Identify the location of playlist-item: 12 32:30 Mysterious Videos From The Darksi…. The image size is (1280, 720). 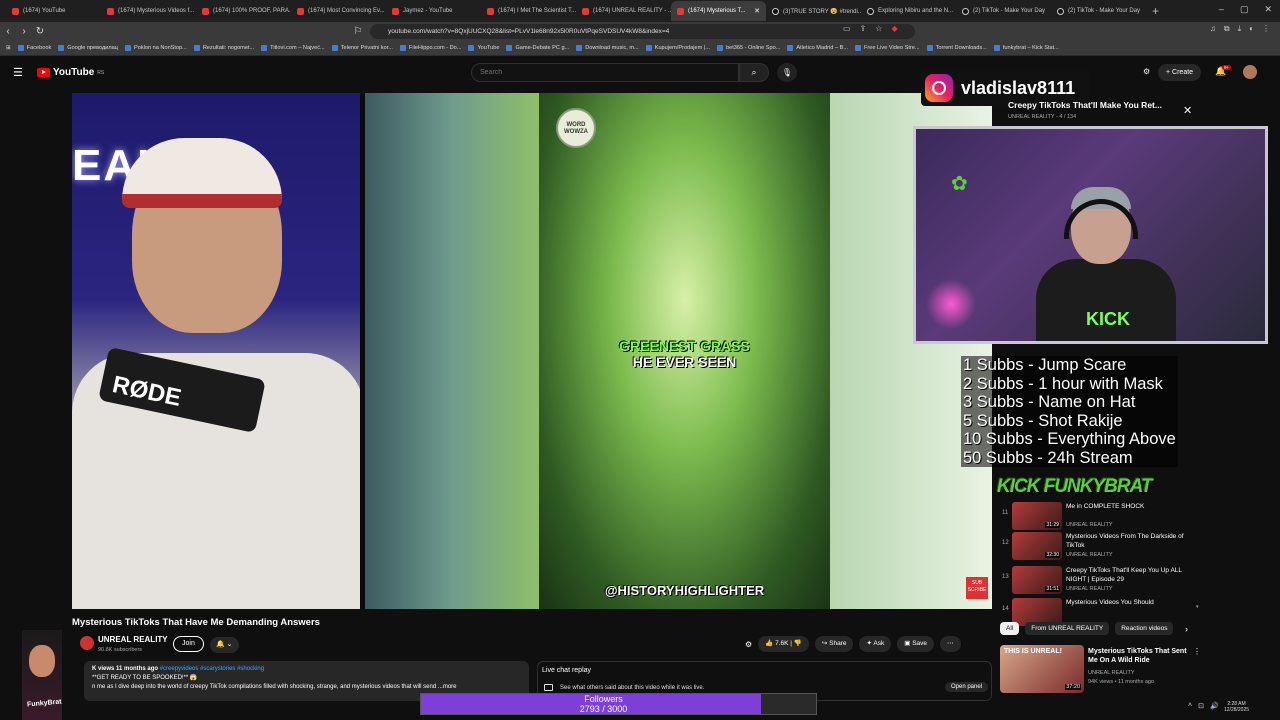
(1100, 546).